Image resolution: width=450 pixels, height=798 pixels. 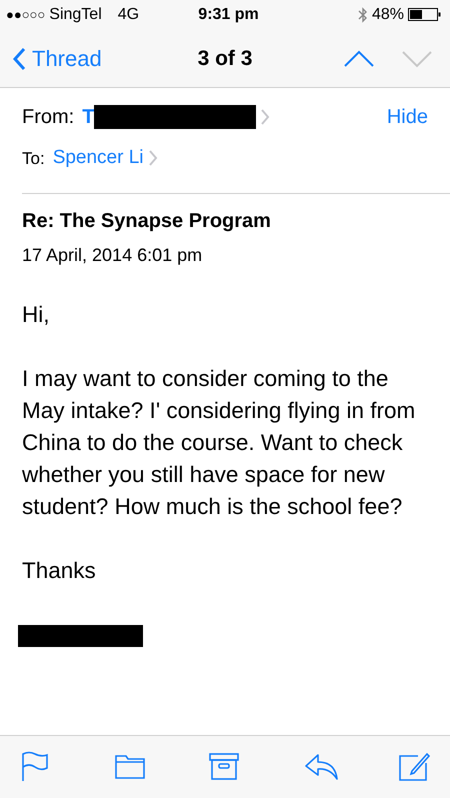 What do you see at coordinates (26, 15) in the screenshot?
I see `signal-text: ●●○○○` at bounding box center [26, 15].